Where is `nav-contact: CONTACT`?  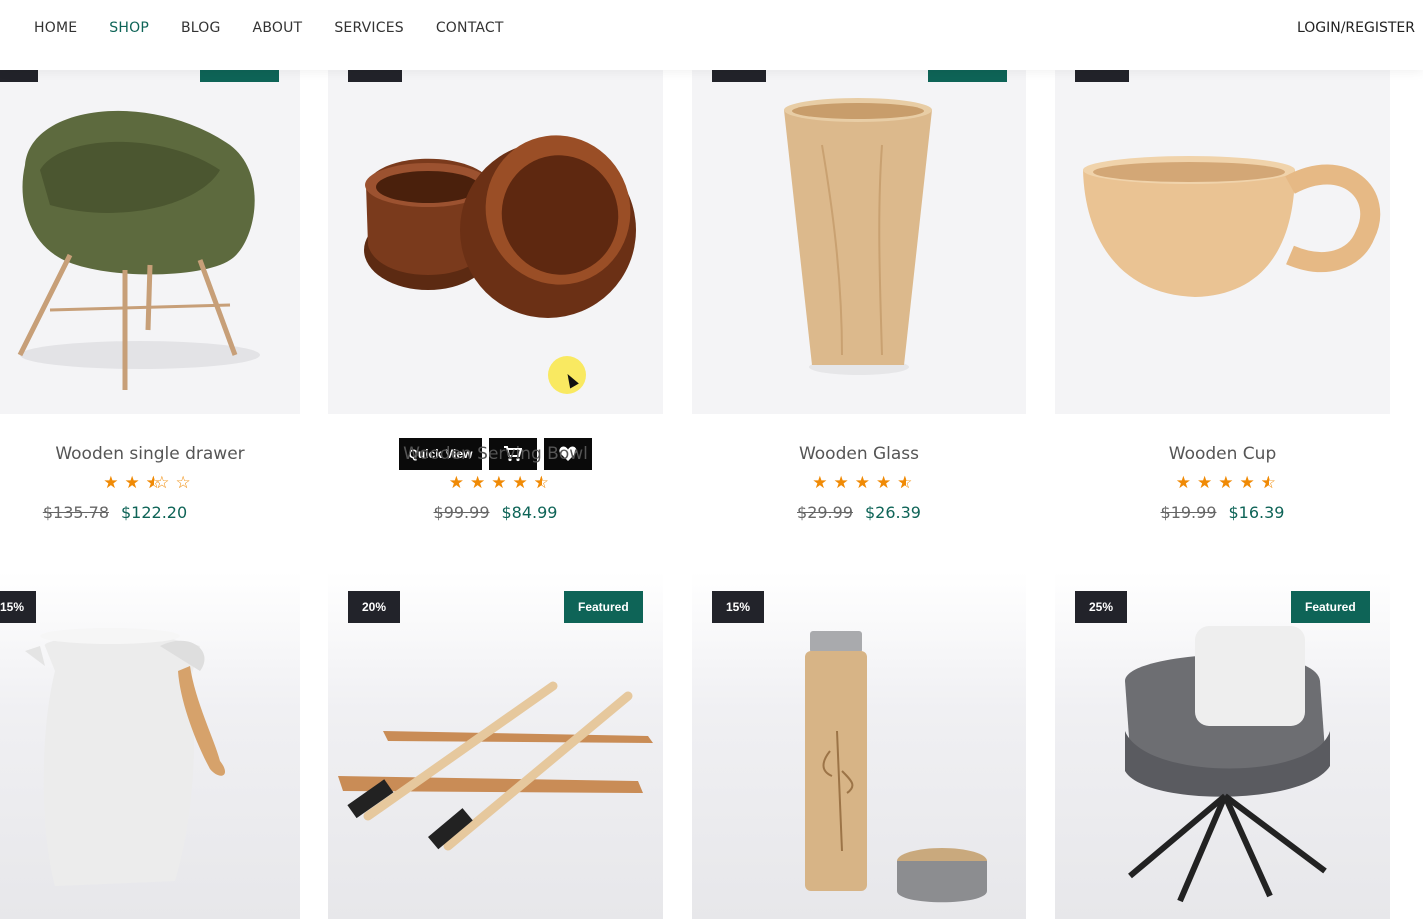
nav-contact: CONTACT is located at coordinates (470, 28).